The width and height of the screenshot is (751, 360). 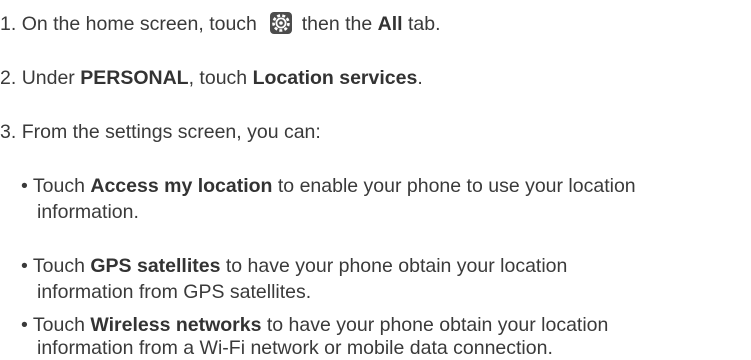 I want to click on step-text: , touch, so click(x=218, y=78).